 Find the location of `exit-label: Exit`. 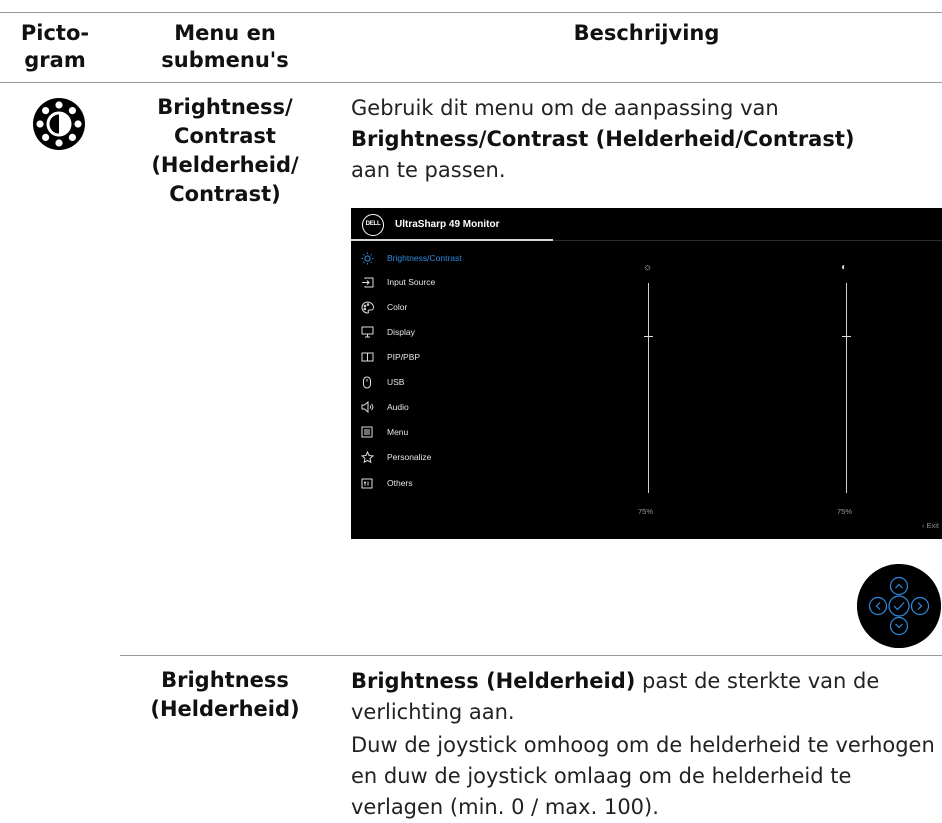

exit-label: Exit is located at coordinates (932, 525).